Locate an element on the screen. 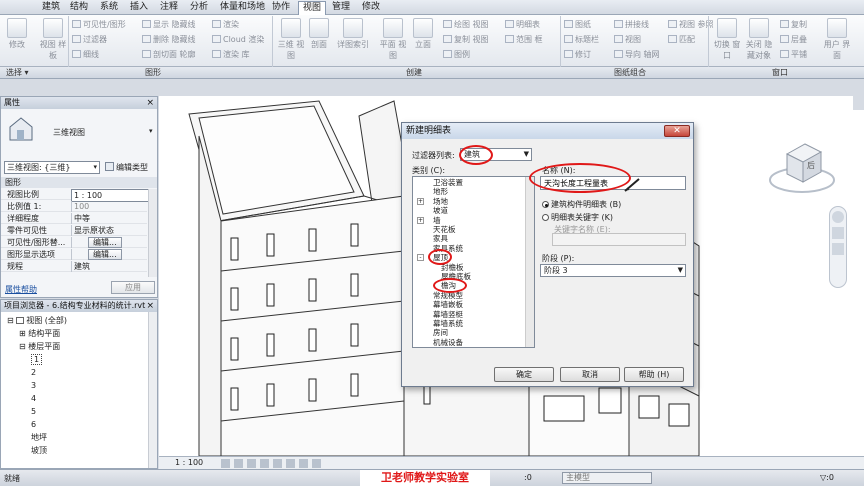 This screenshot has height=486, width=864. schedules-button: 明细表 is located at coordinates (522, 24).